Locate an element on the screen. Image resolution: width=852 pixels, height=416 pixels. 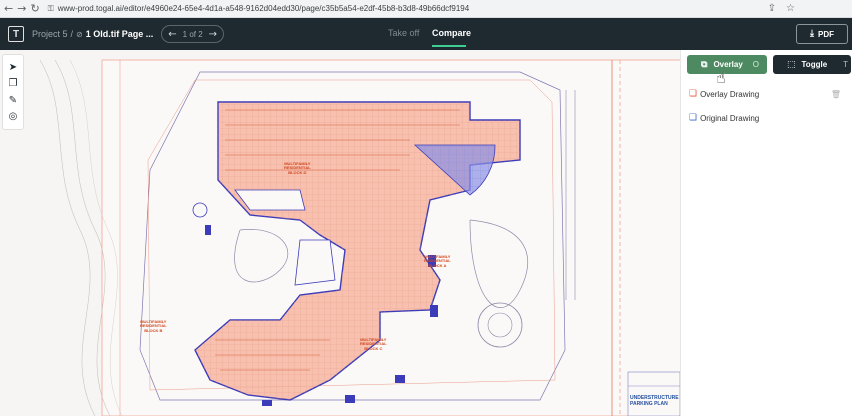
layer-original-drawing: ❏ Original Drawing is located at coordinates (769, 118).